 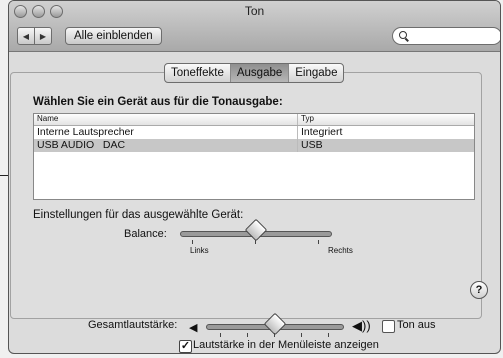 I want to click on title-bar: Ton ◀ ▶ Alle einblenden, so click(x=254, y=26).